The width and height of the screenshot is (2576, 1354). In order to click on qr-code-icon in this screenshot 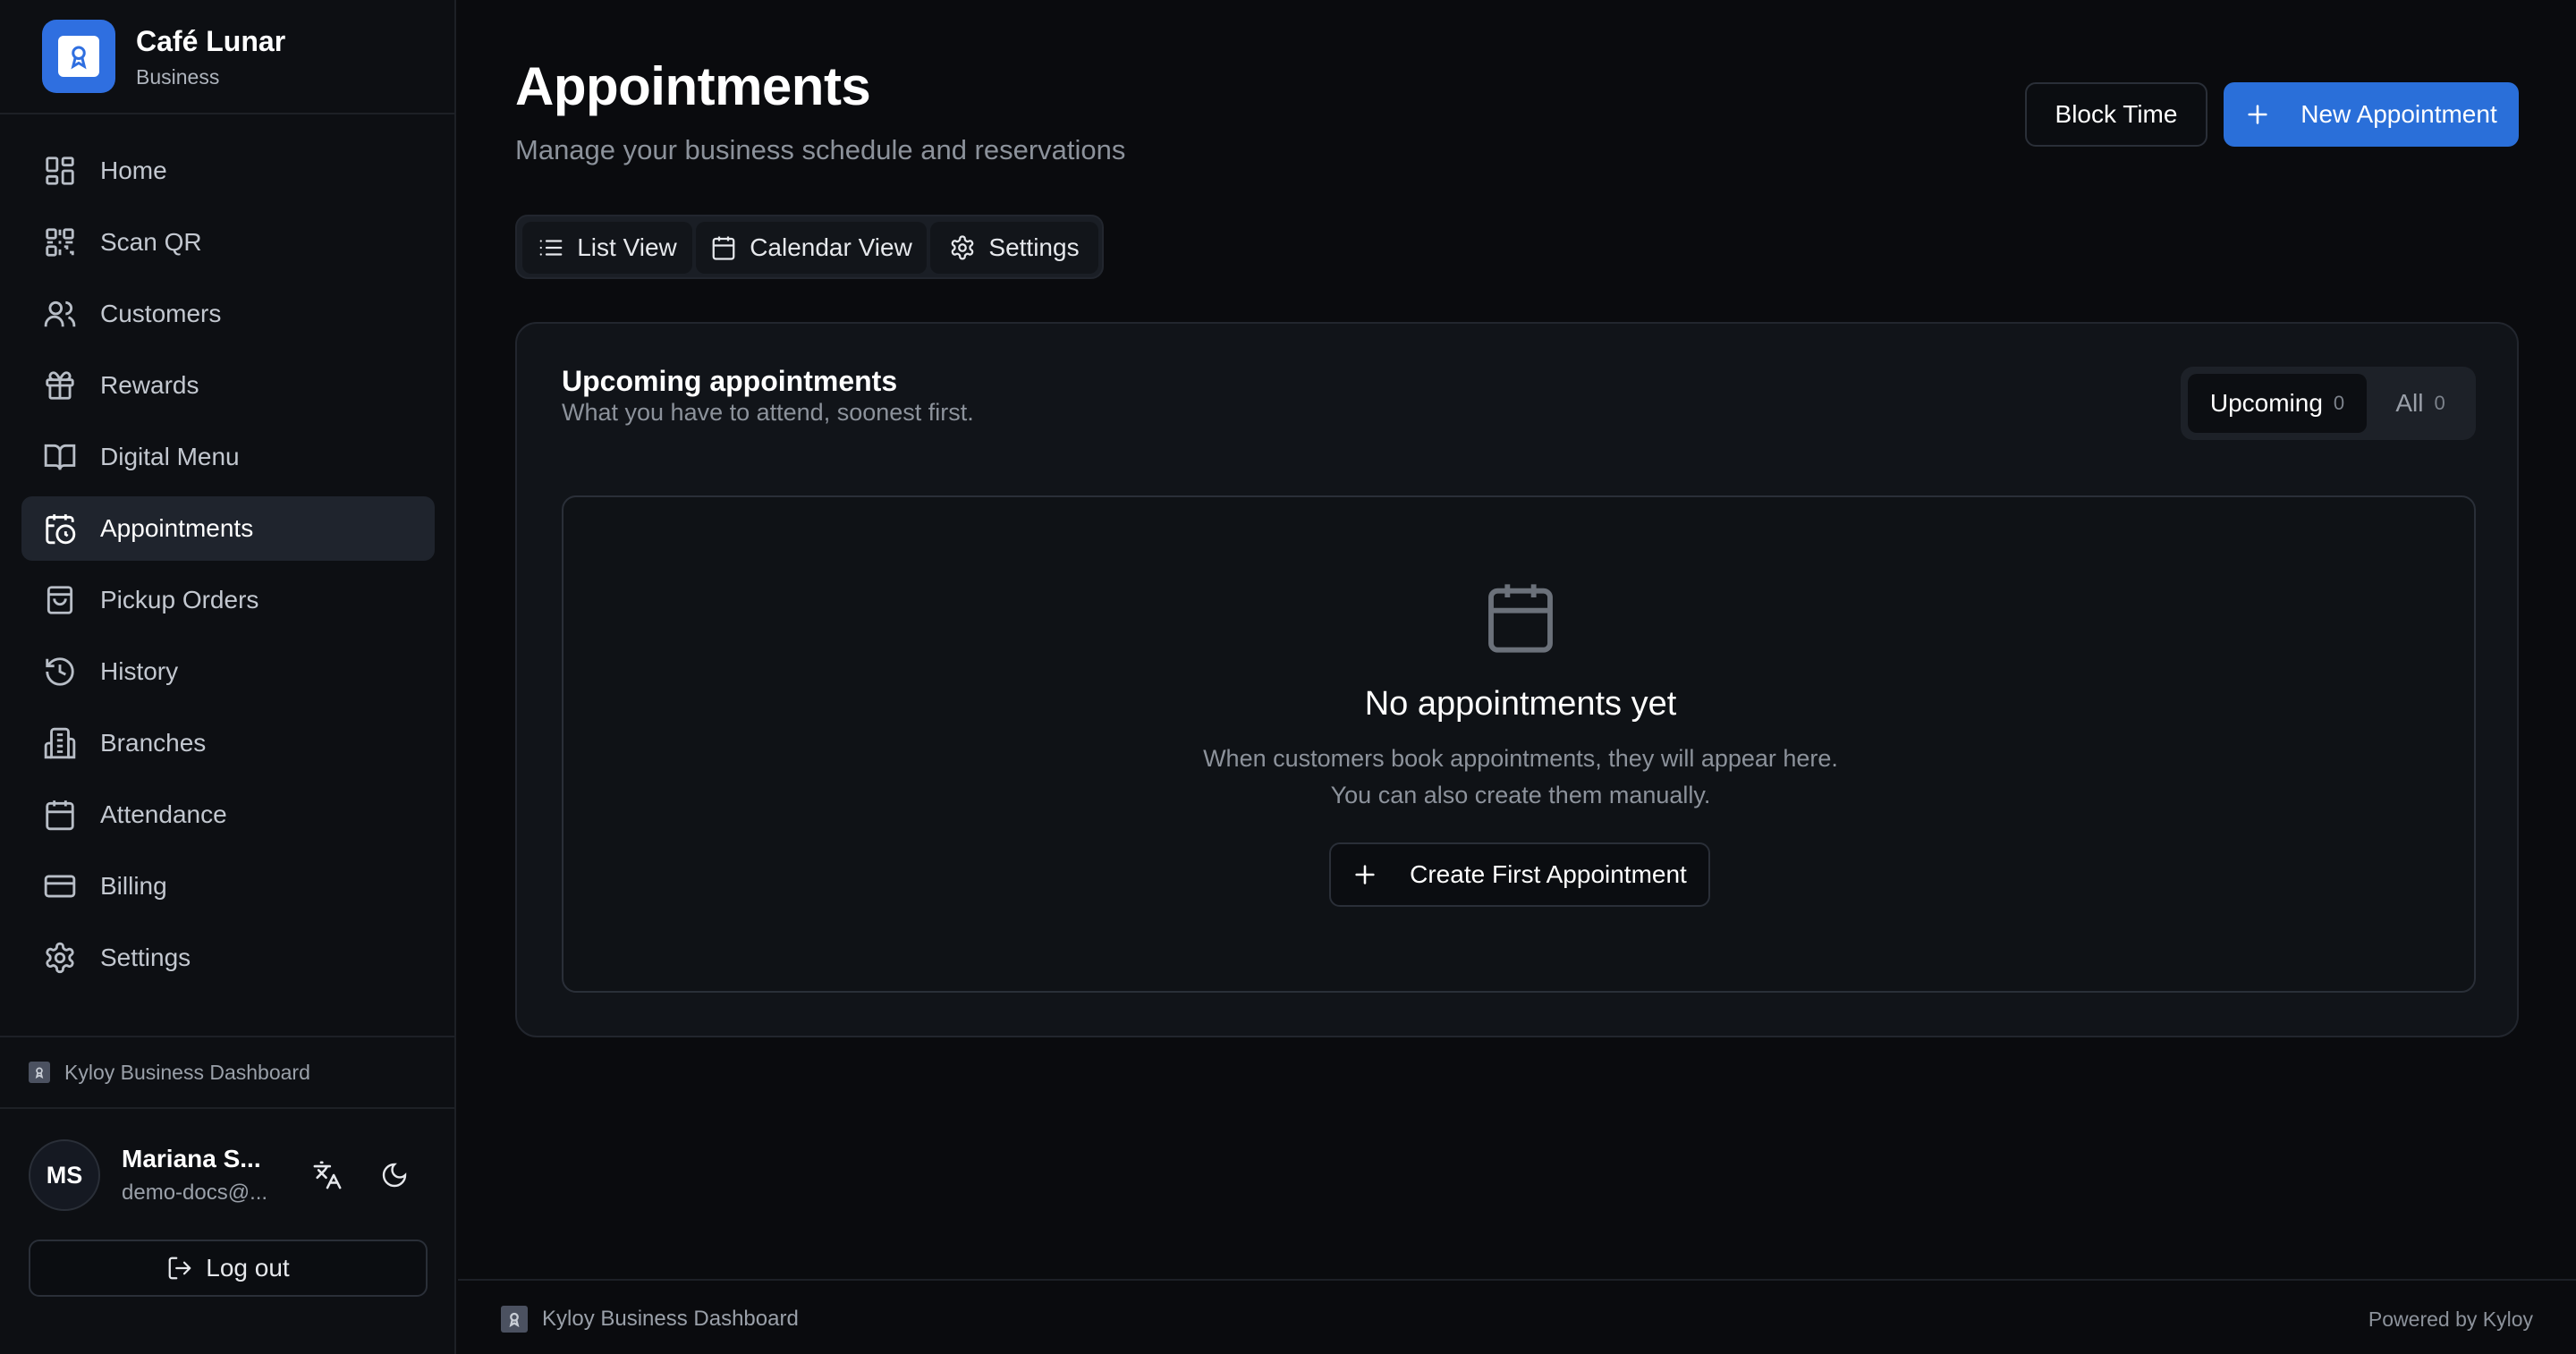, I will do `click(60, 242)`.